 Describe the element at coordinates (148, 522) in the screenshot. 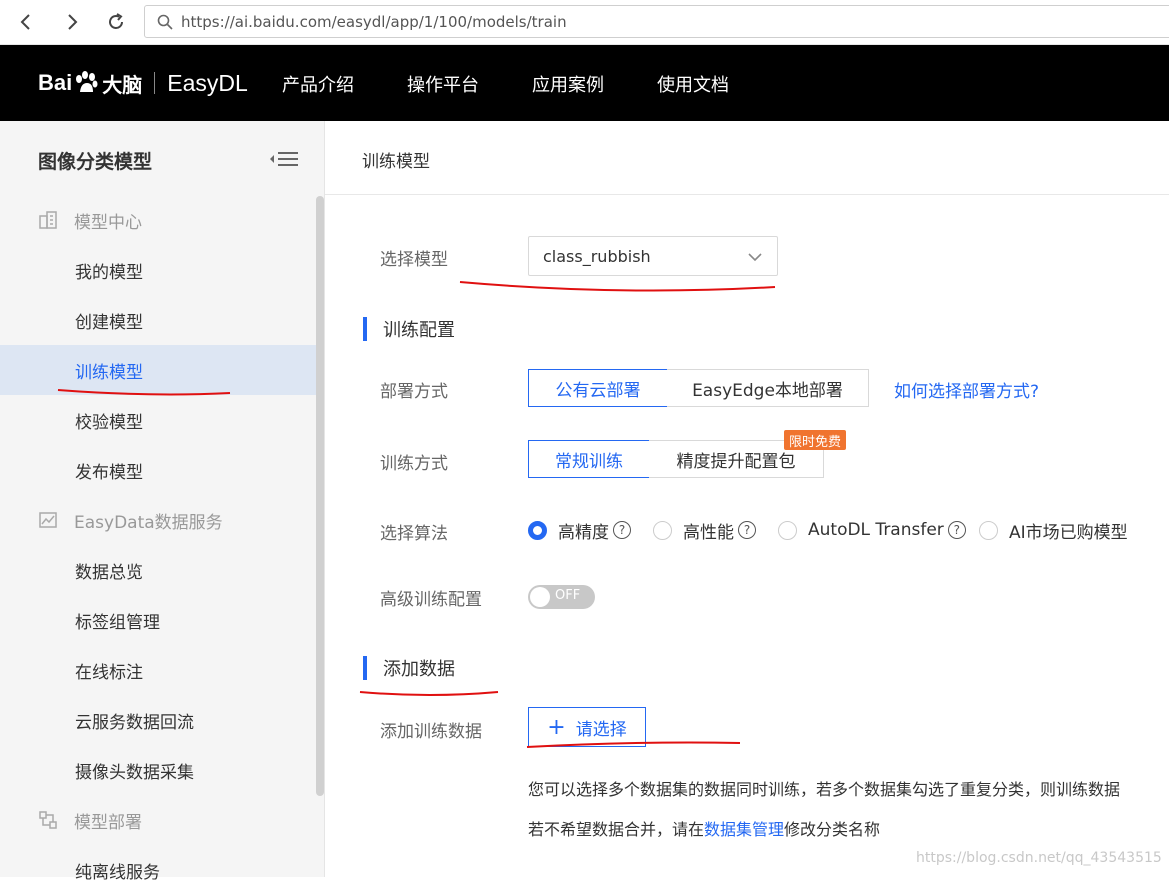

I see `group-label: EasyData数据服务` at that location.